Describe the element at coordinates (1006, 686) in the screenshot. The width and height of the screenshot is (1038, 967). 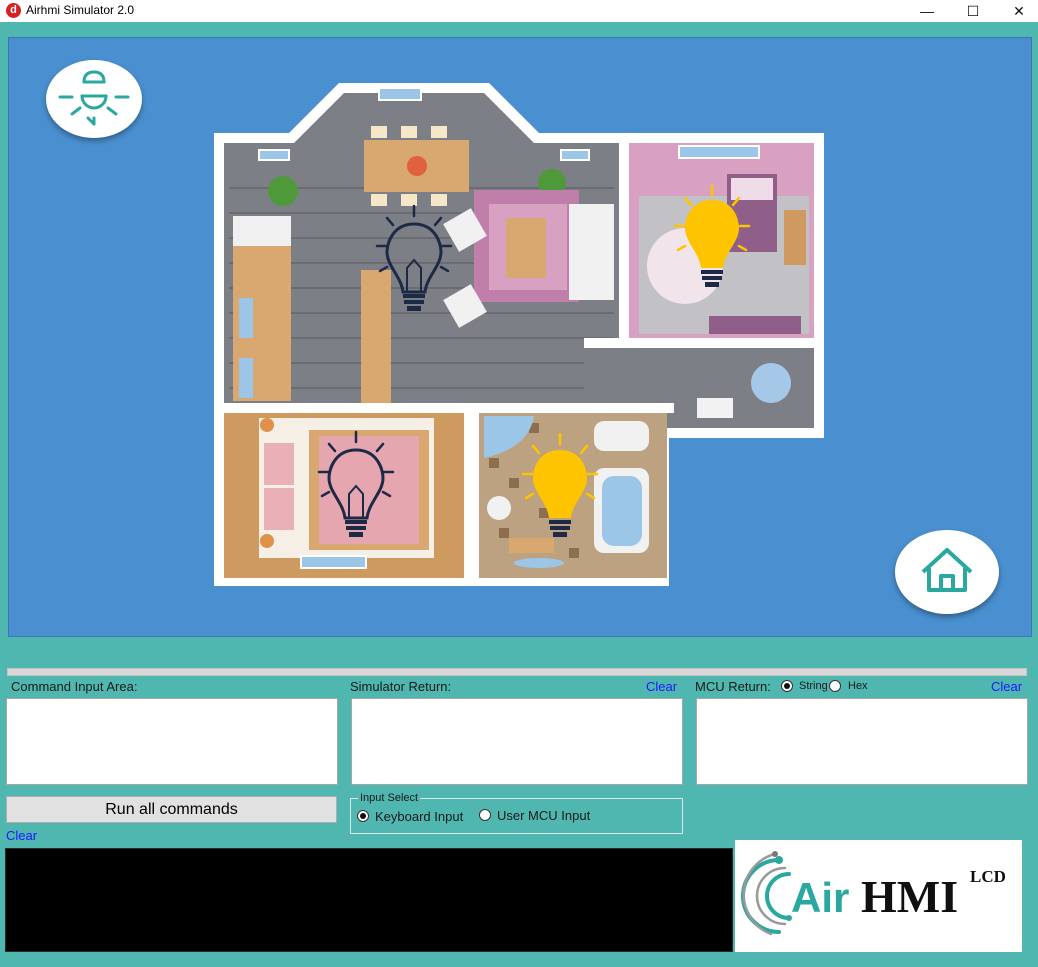
I see `mcu-clear-link: Clear` at that location.